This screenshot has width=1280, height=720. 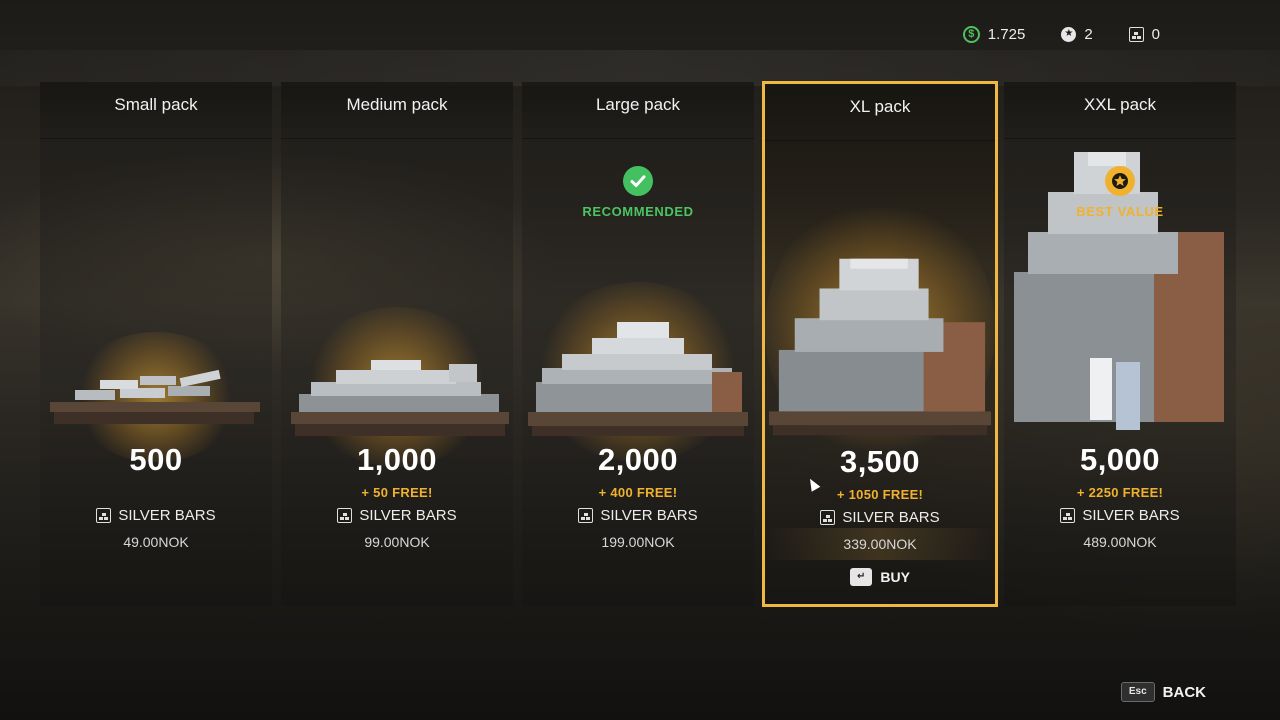 What do you see at coordinates (638, 542) in the screenshot?
I see `pack-price: 199.00NOK` at bounding box center [638, 542].